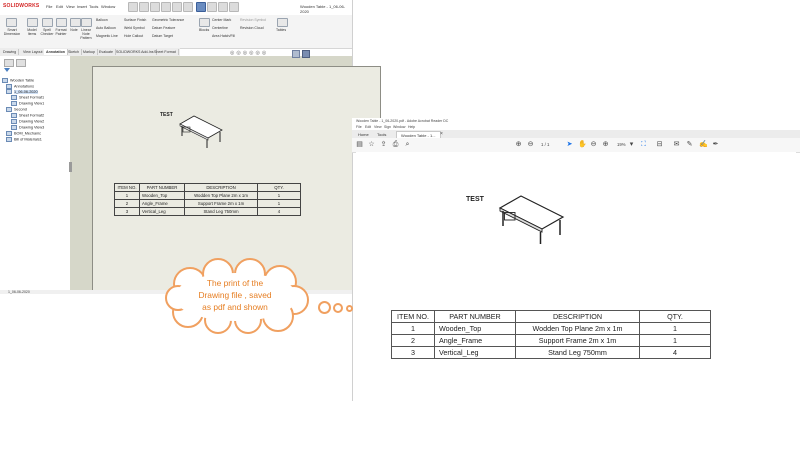 The image size is (800, 456). Describe the element at coordinates (23, 133) in the screenshot. I see `tree-item: BOM_Mechanic` at that location.